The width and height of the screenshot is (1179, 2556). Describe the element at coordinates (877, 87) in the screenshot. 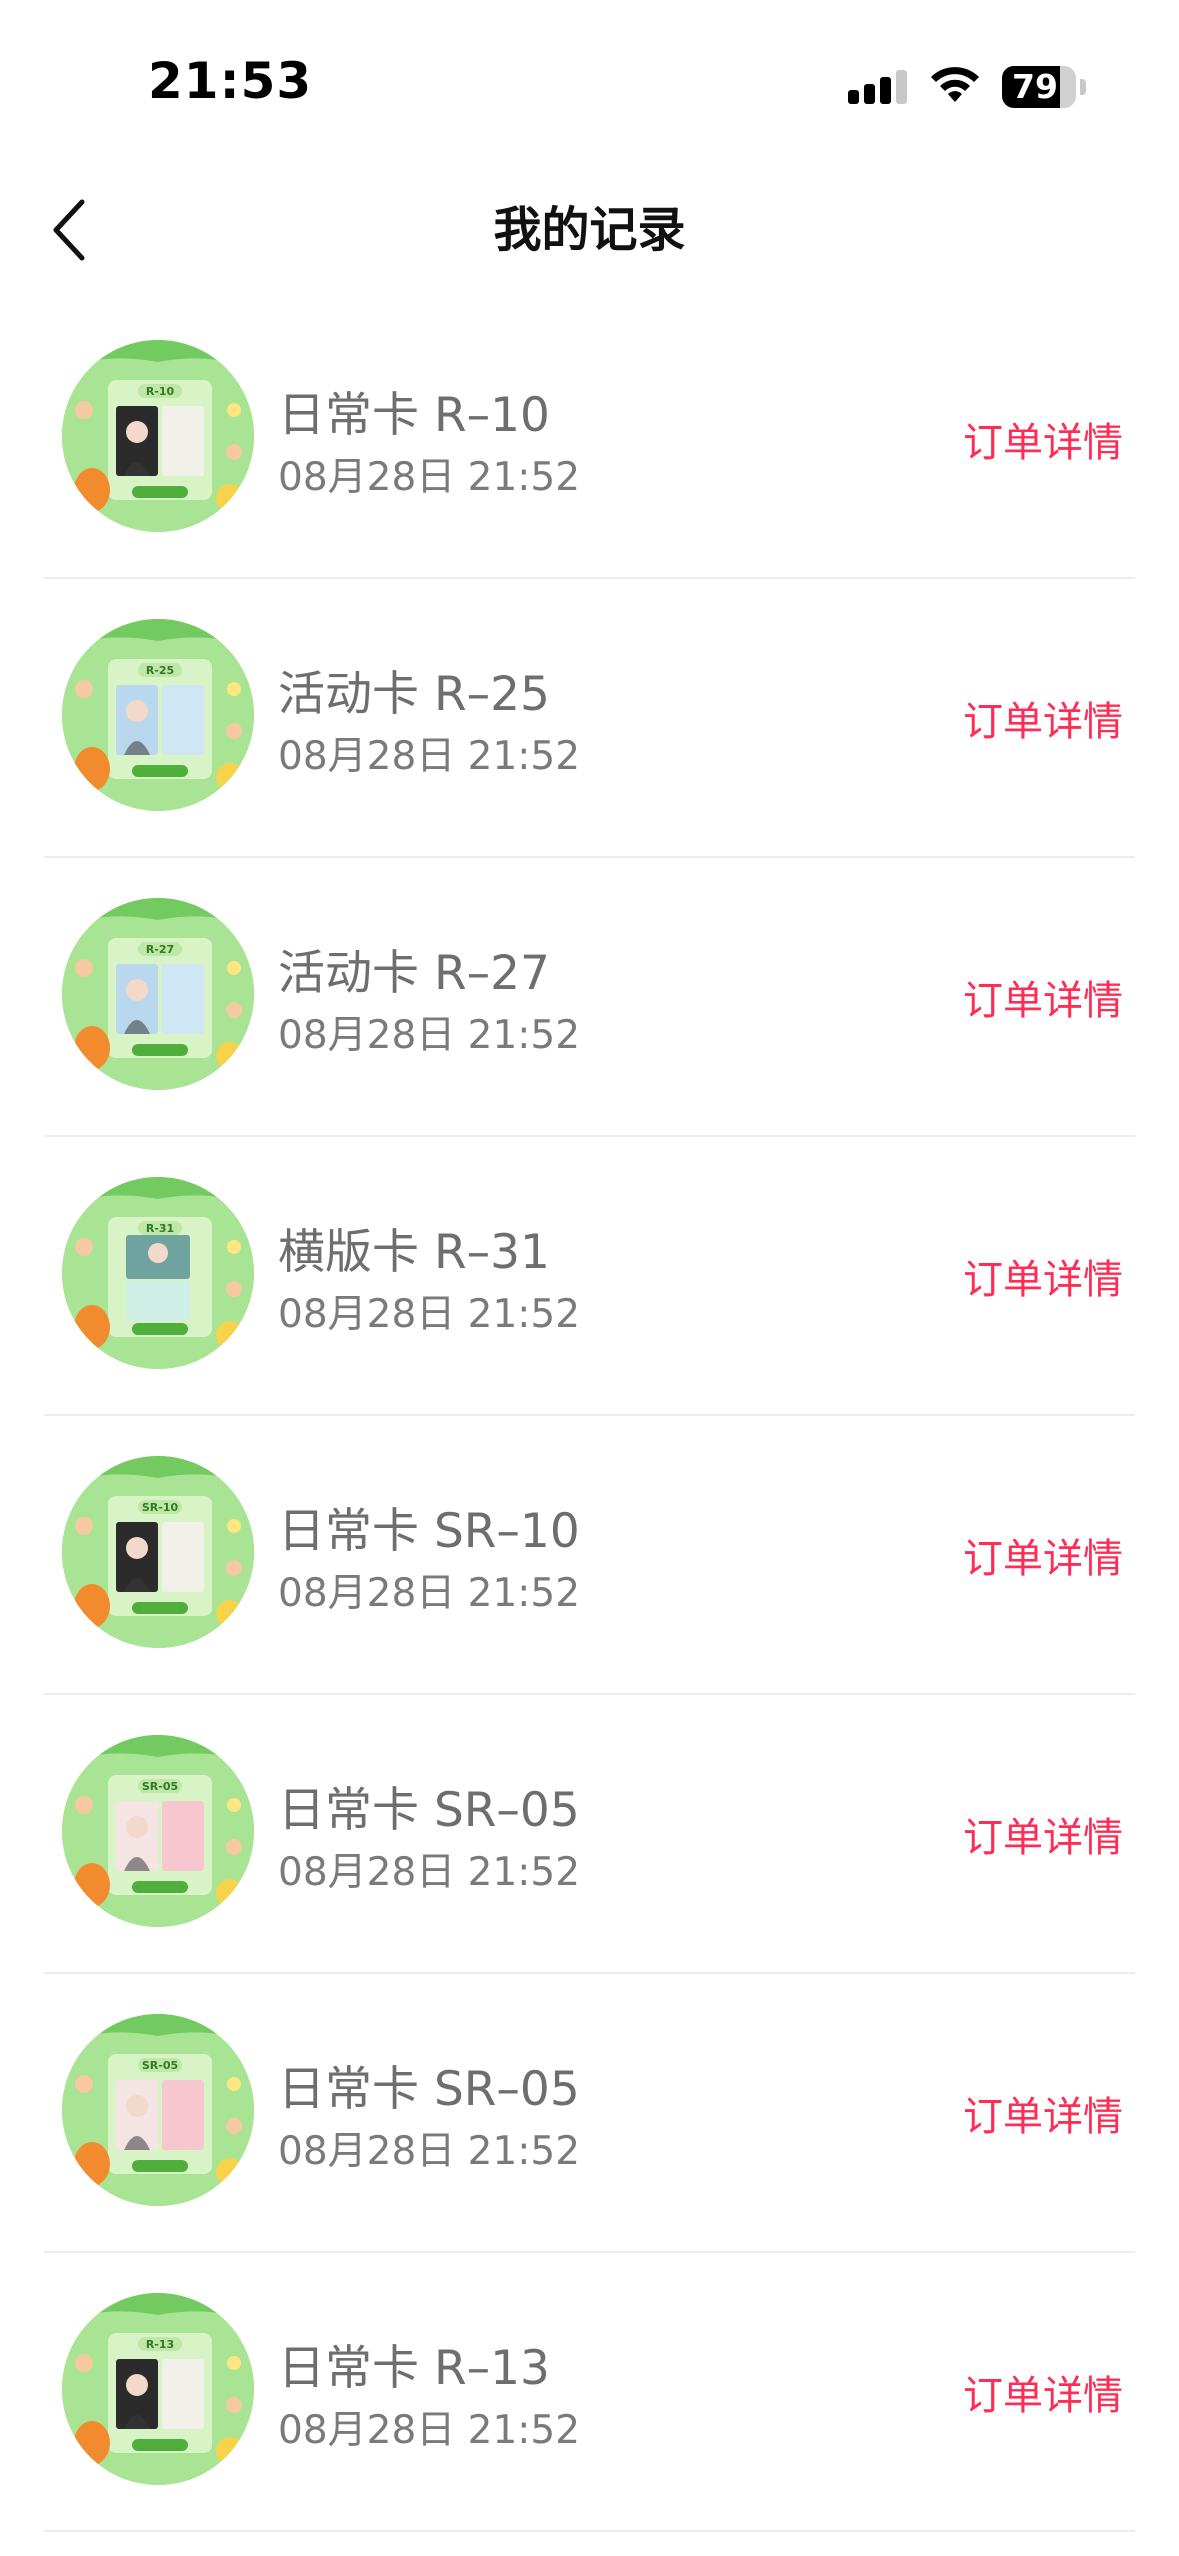

I see `cellular-signal-icon` at that location.